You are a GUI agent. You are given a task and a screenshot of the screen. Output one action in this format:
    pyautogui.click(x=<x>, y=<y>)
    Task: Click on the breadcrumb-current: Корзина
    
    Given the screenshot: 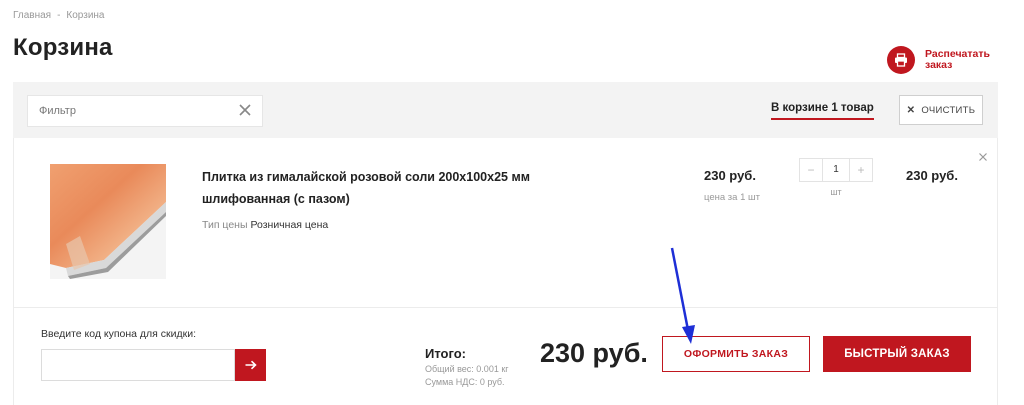 What is the action you would take?
    pyautogui.click(x=85, y=15)
    